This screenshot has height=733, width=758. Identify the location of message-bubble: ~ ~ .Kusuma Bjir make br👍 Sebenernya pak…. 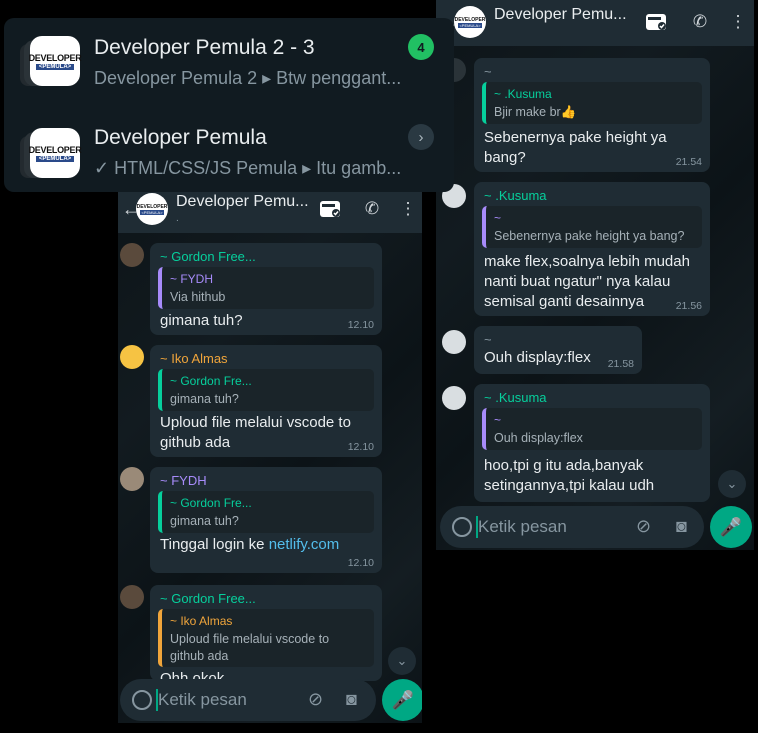
(592, 115).